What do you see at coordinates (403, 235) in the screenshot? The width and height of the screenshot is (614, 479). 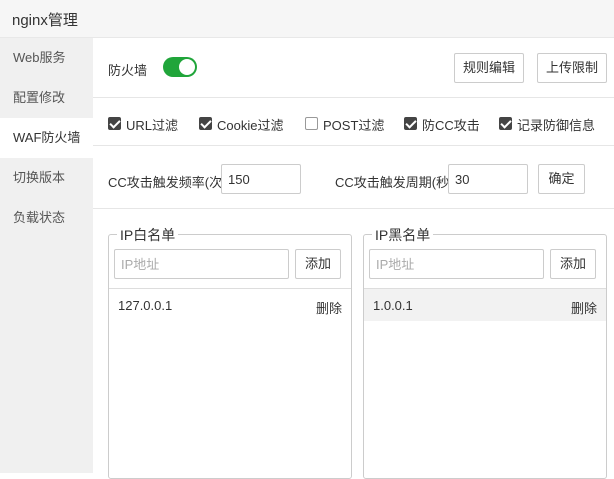 I see `blacklist-title: IP黑名单` at bounding box center [403, 235].